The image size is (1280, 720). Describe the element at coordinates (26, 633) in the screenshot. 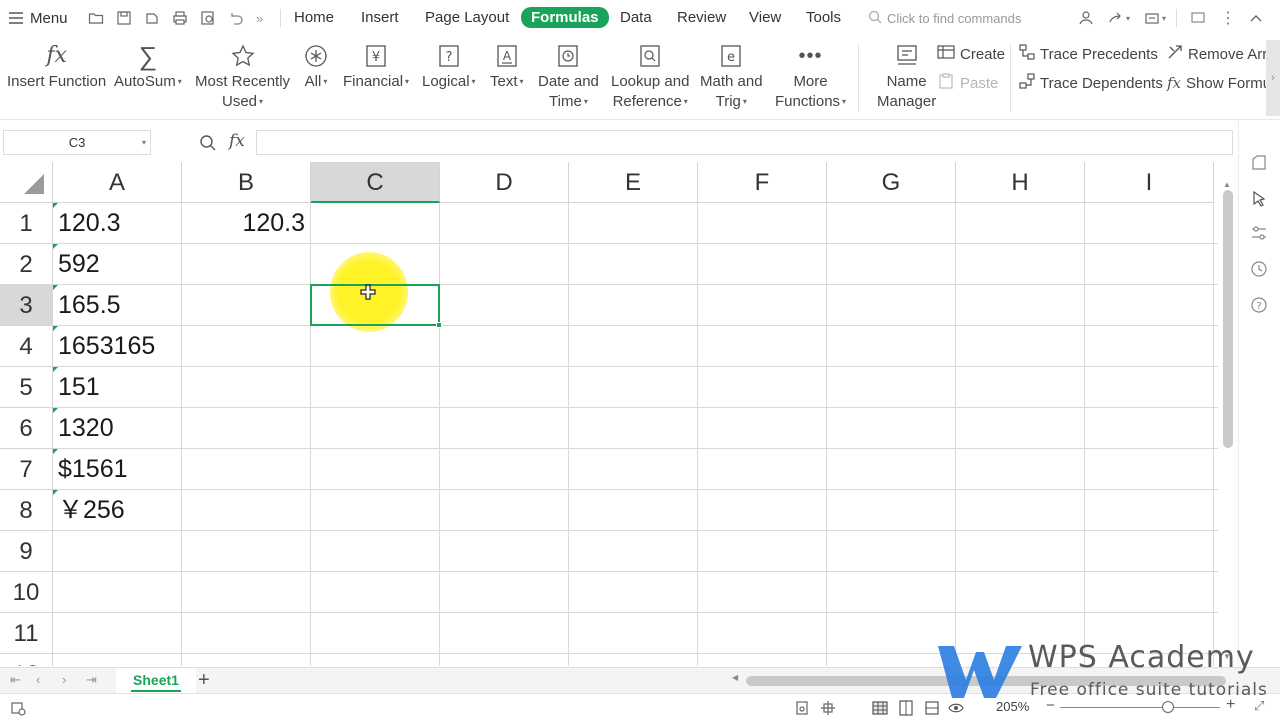

I see `row-header-11: 11` at that location.